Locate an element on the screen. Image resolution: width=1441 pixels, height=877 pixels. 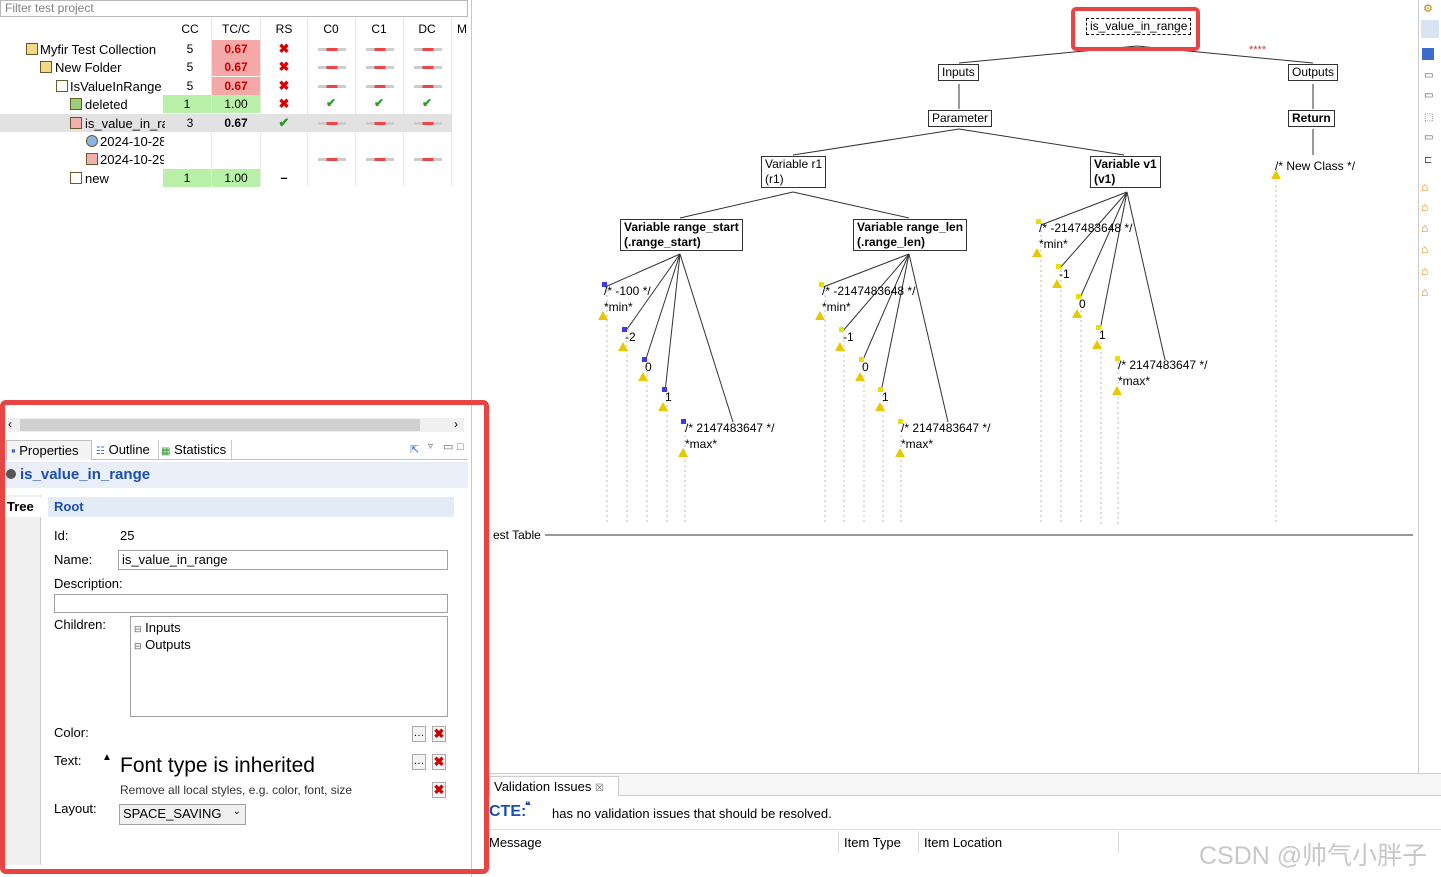
variable-r1-node: Variable r1 (r1) is located at coordinates (794, 172).